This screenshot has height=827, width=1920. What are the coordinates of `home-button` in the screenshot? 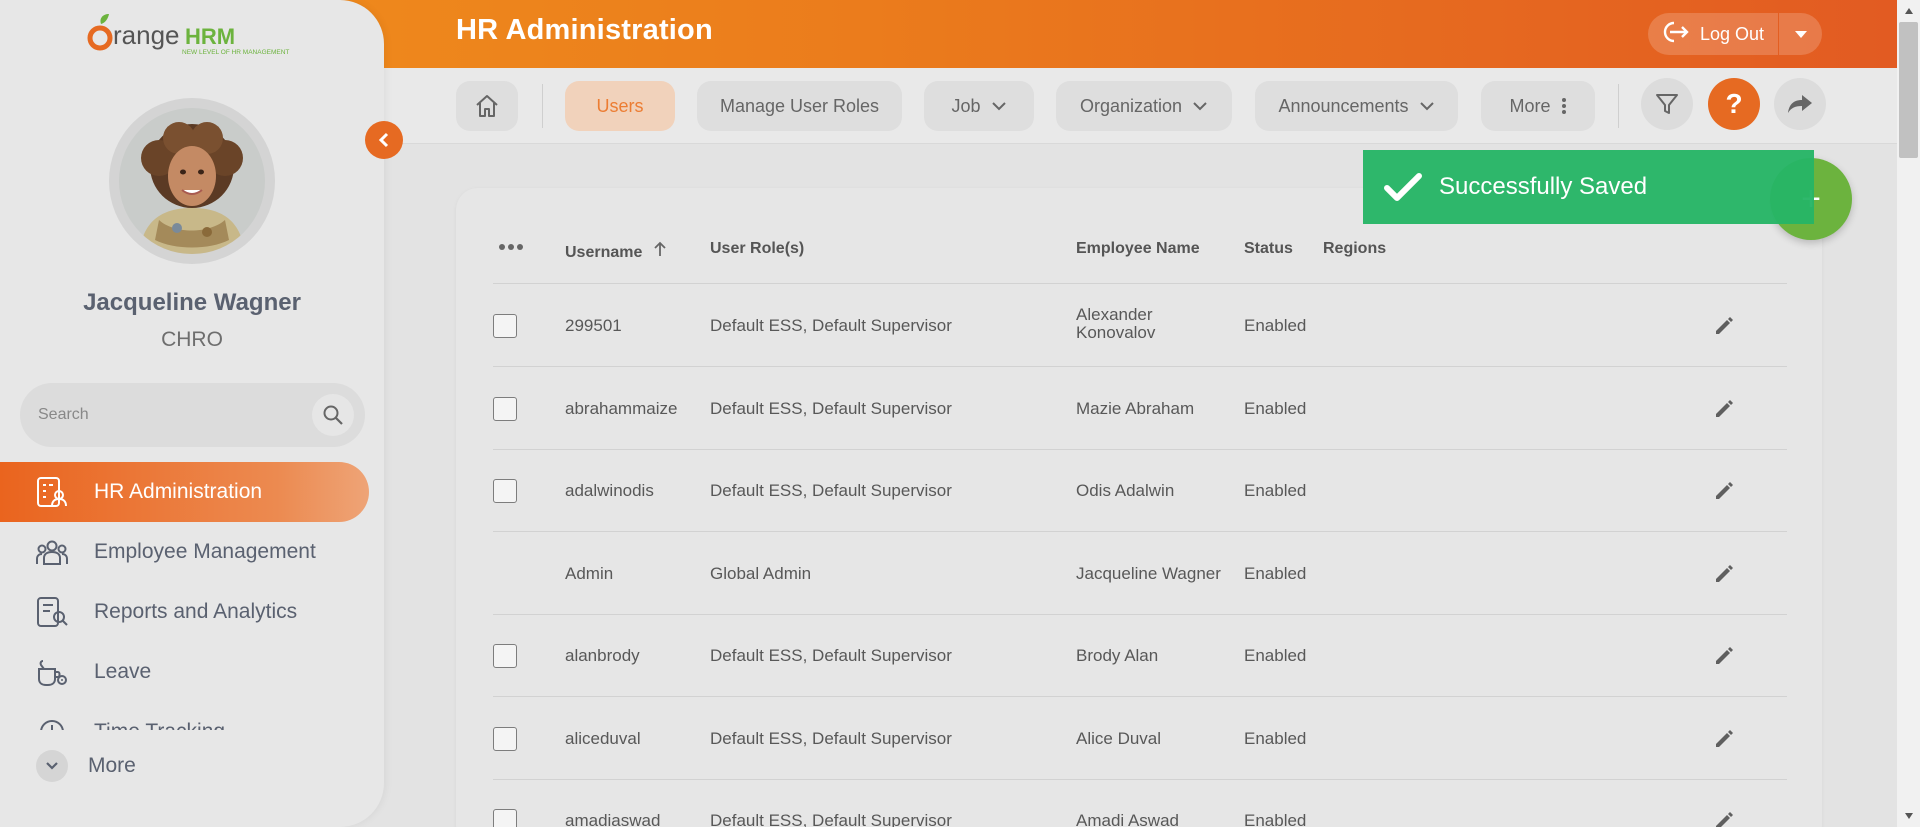 It's located at (487, 106).